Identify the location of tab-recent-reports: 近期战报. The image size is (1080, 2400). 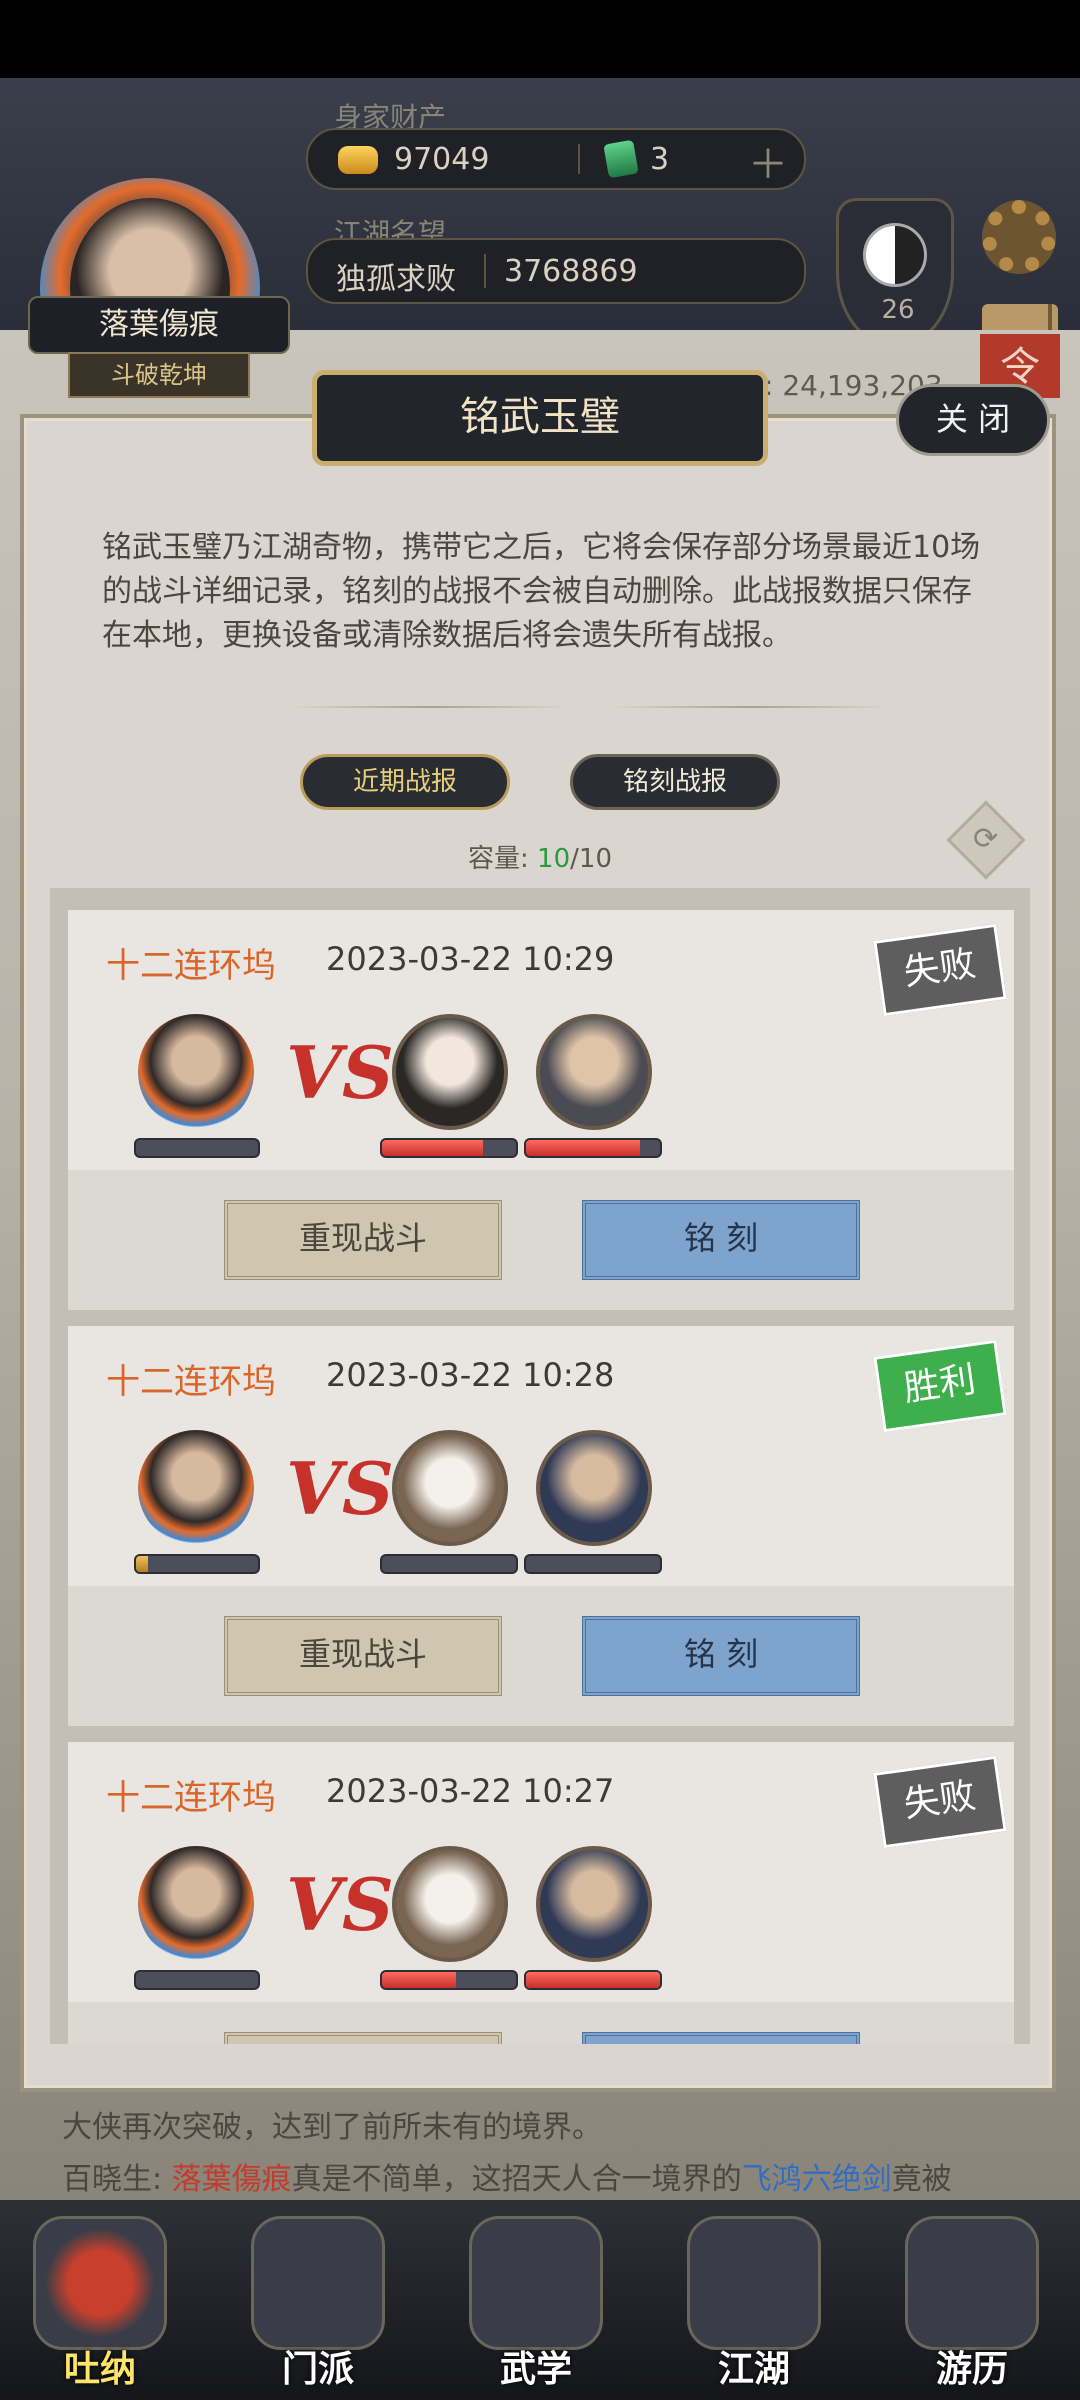
(405, 782).